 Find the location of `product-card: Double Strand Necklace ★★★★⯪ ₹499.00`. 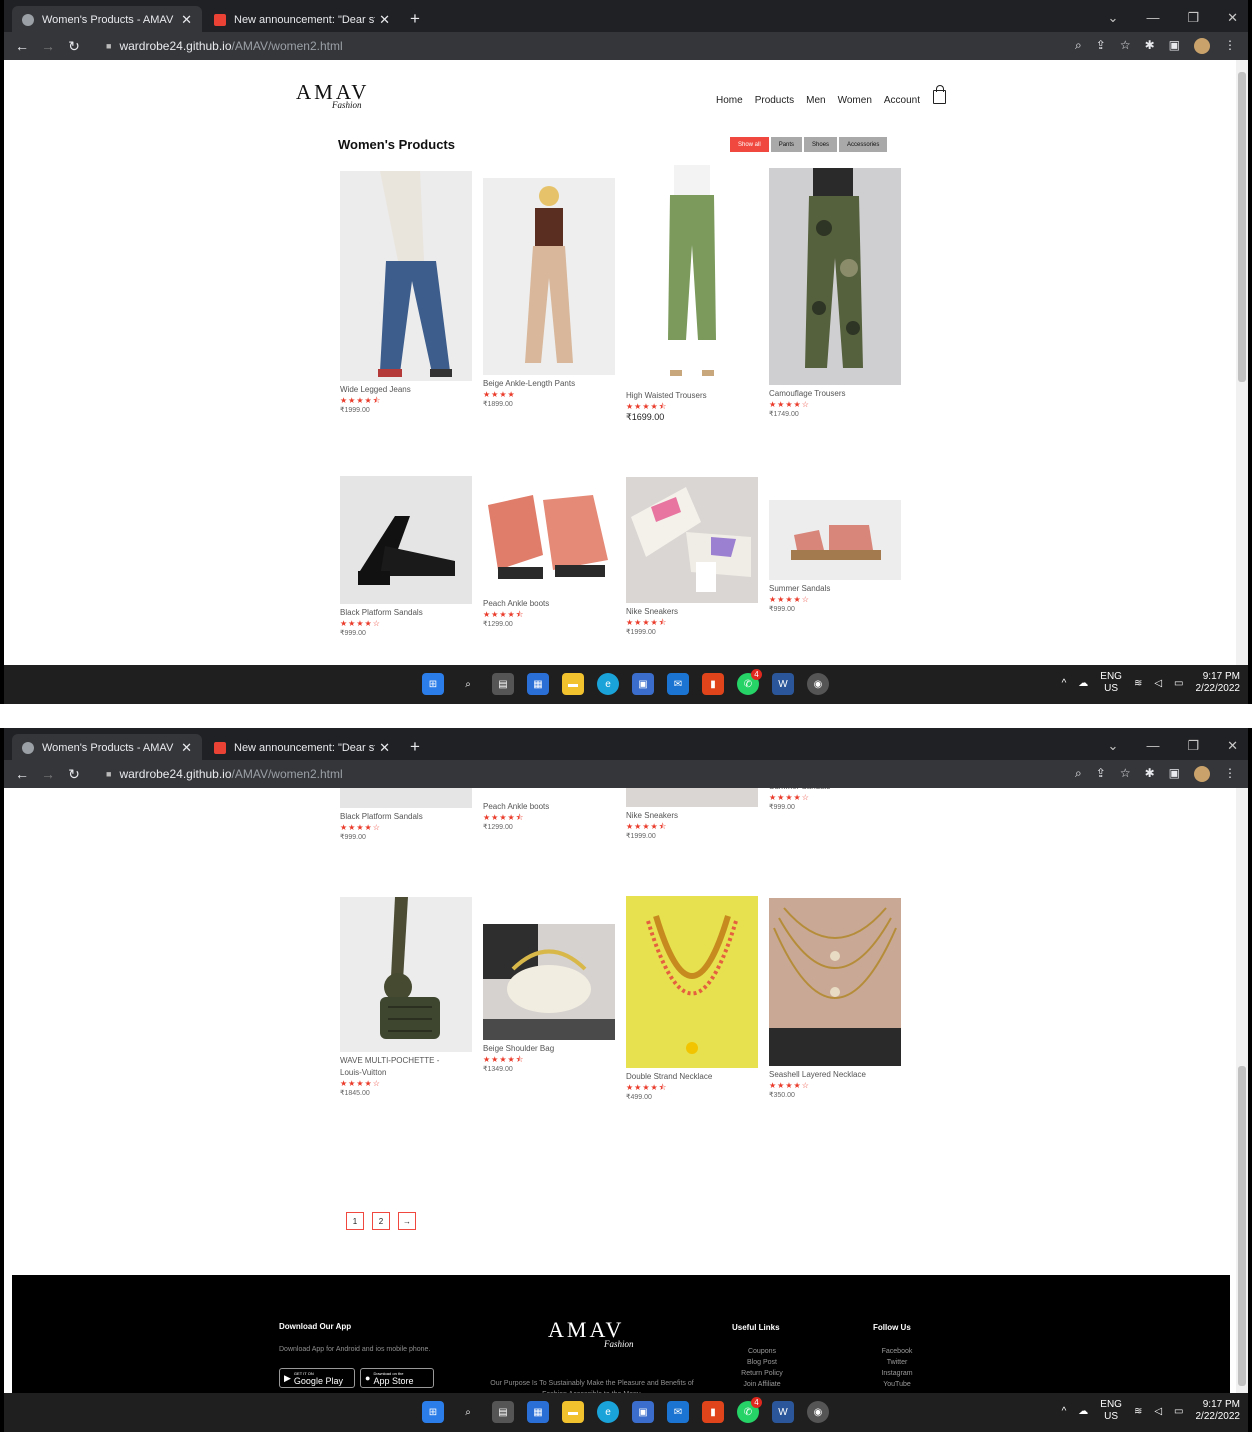

product-card: Double Strand Necklace ★★★★⯪ ₹499.00 is located at coordinates (692, 999).